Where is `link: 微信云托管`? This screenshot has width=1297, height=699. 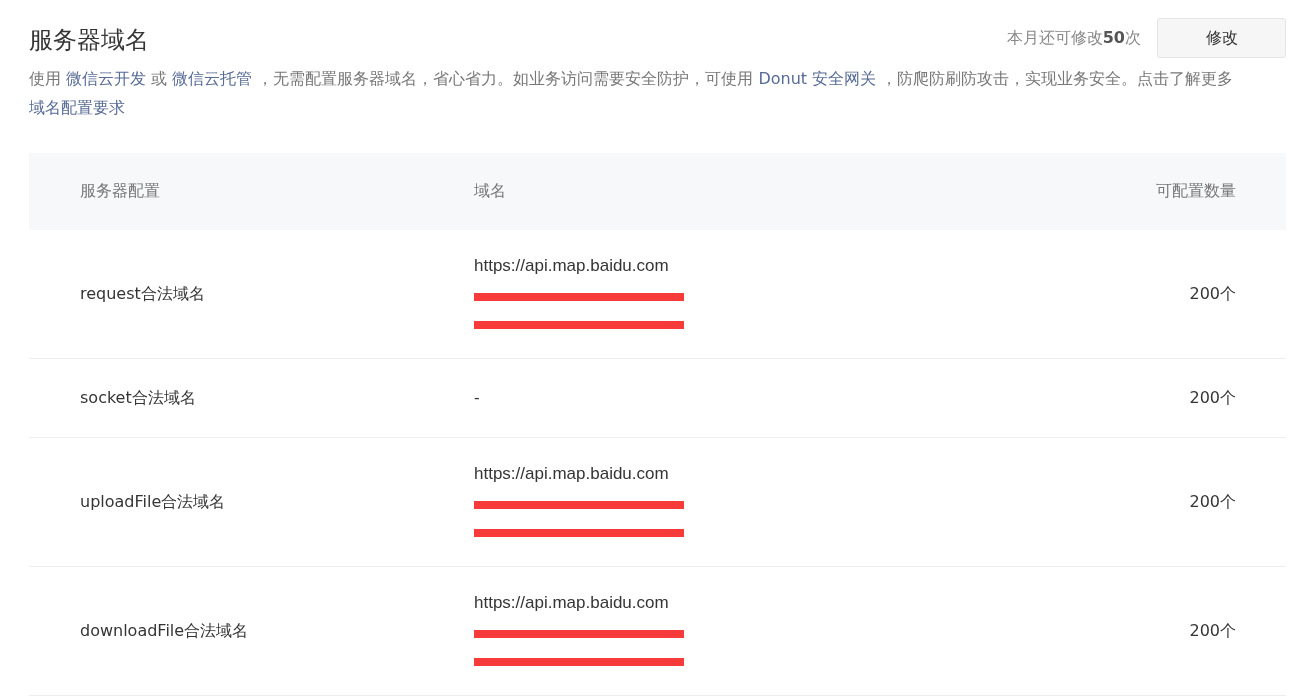
link: 微信云托管 is located at coordinates (212, 78).